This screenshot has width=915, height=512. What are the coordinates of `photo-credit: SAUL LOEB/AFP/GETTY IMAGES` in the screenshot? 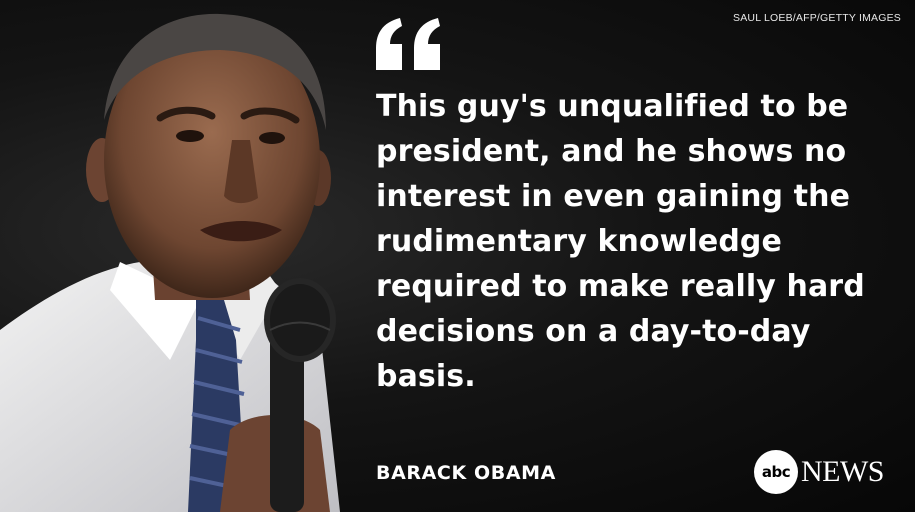 It's located at (817, 18).